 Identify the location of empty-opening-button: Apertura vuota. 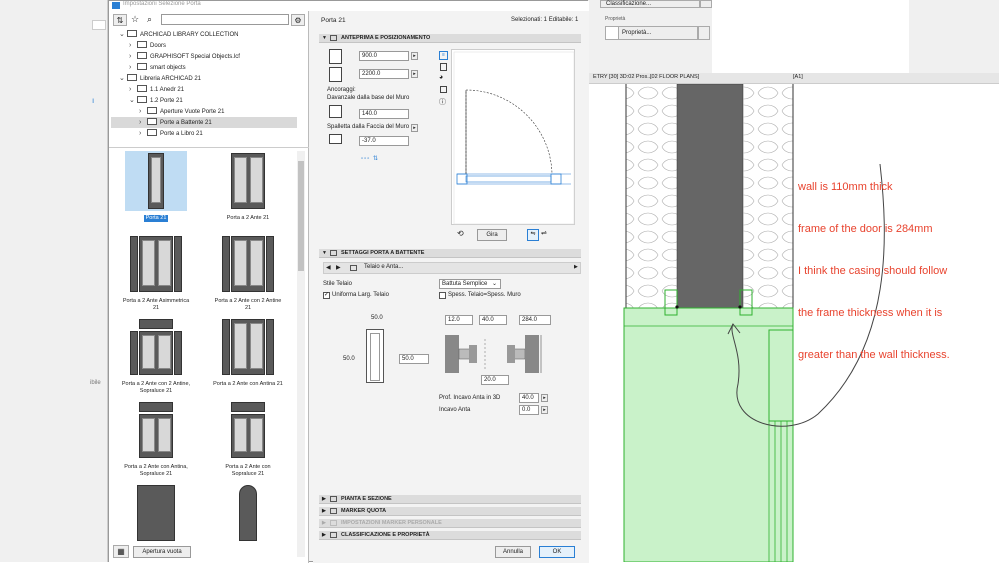
(162, 552).